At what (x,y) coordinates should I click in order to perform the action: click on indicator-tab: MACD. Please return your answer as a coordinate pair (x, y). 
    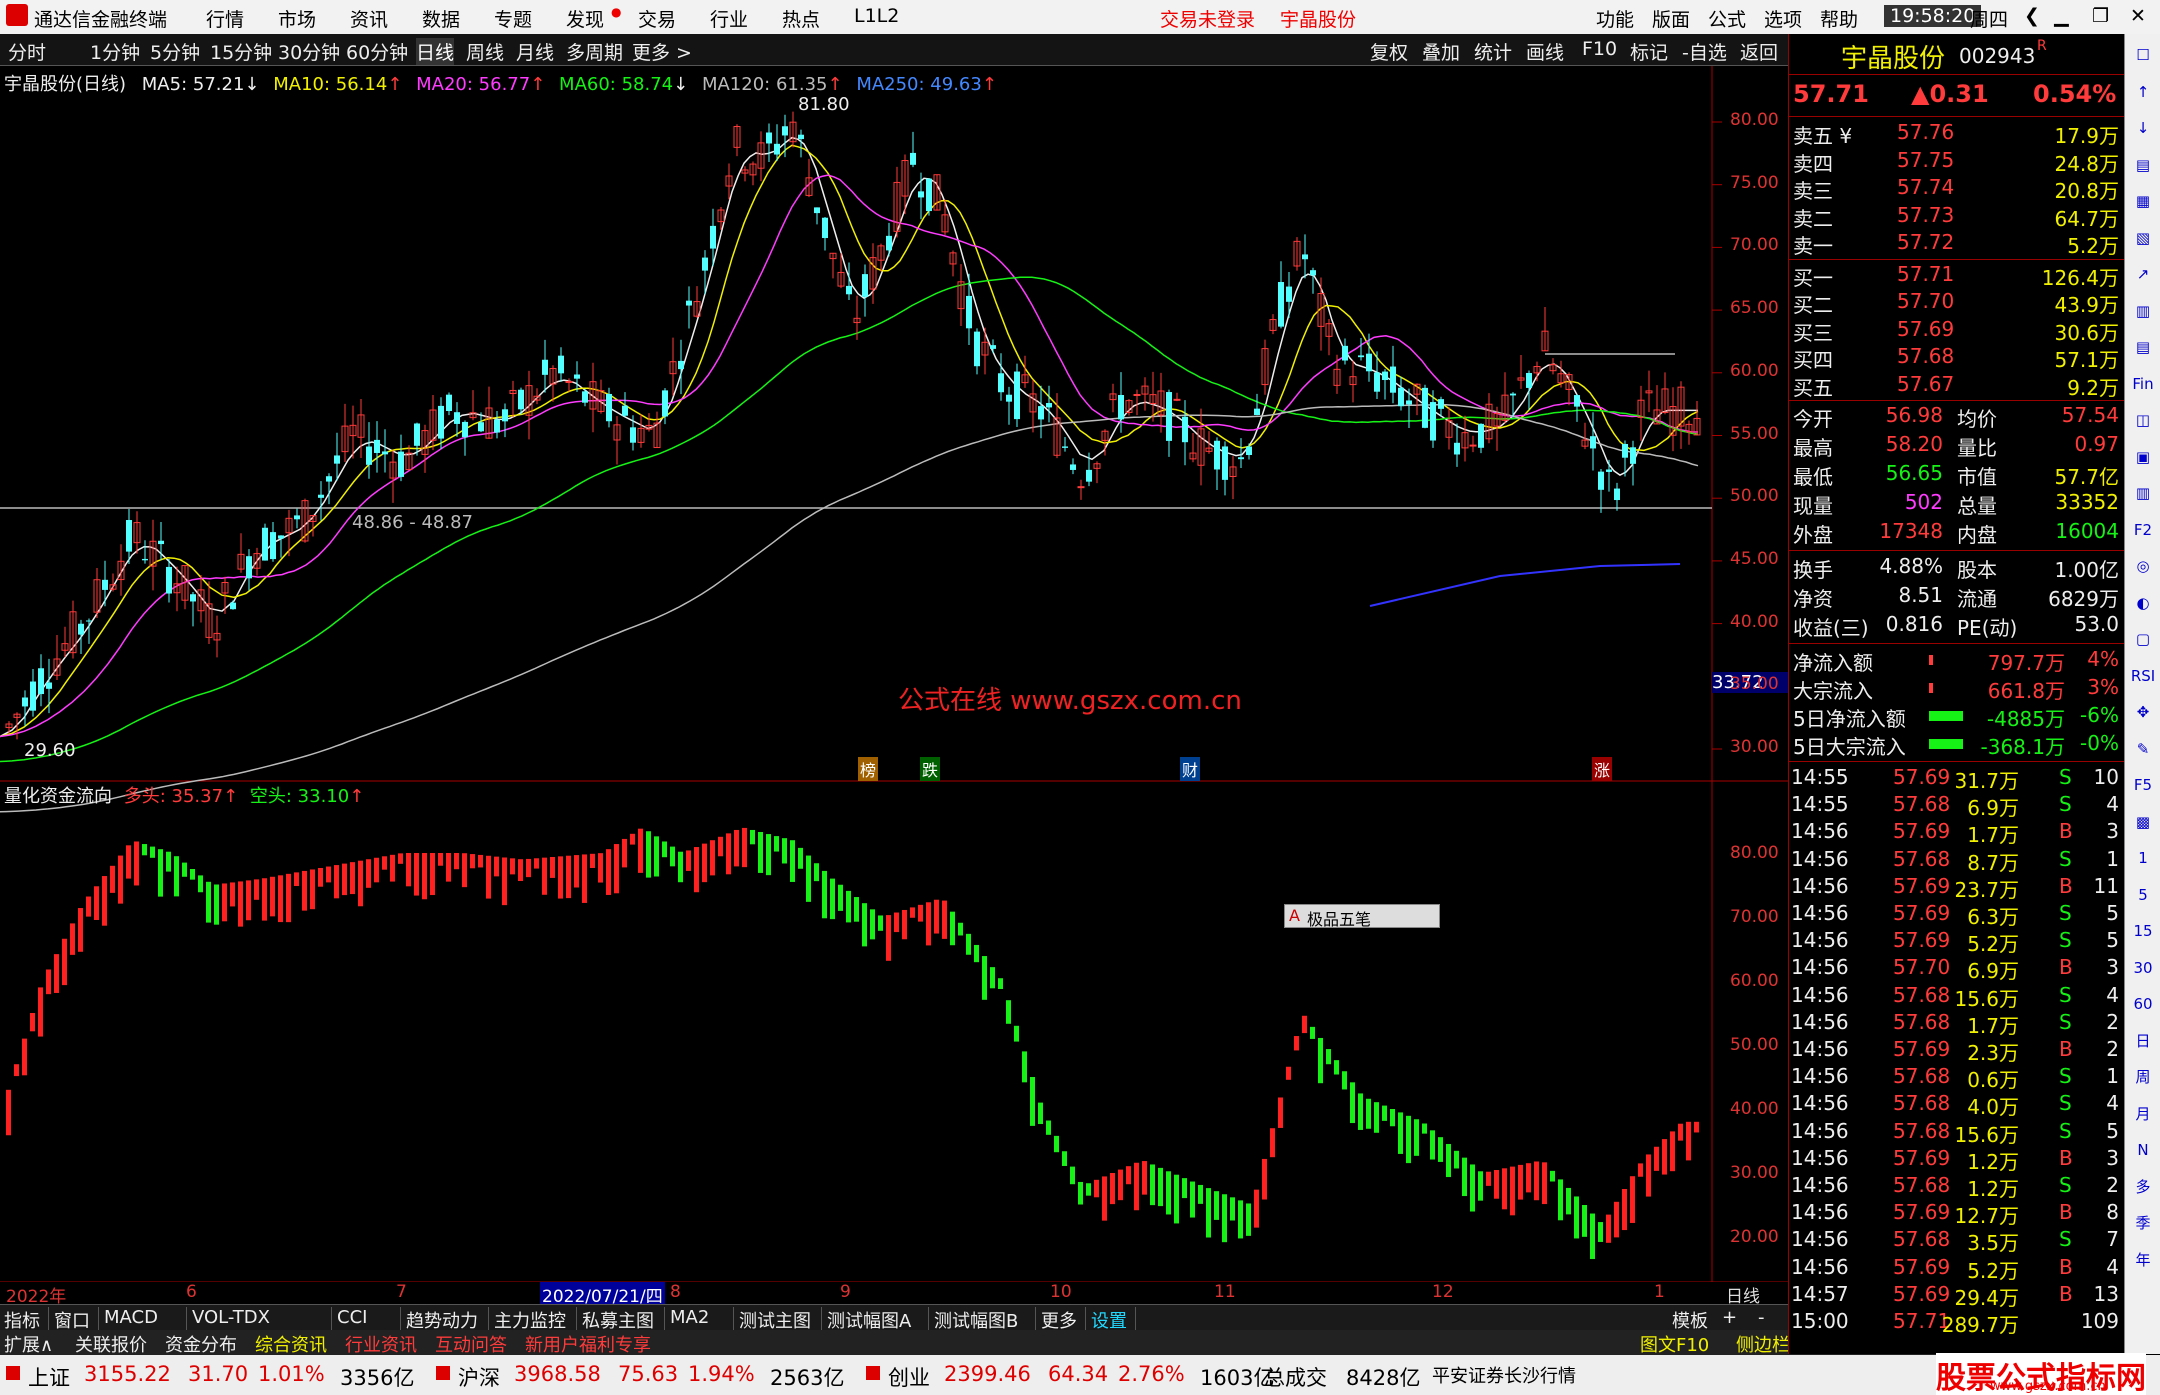
    Looking at the image, I should click on (131, 1317).